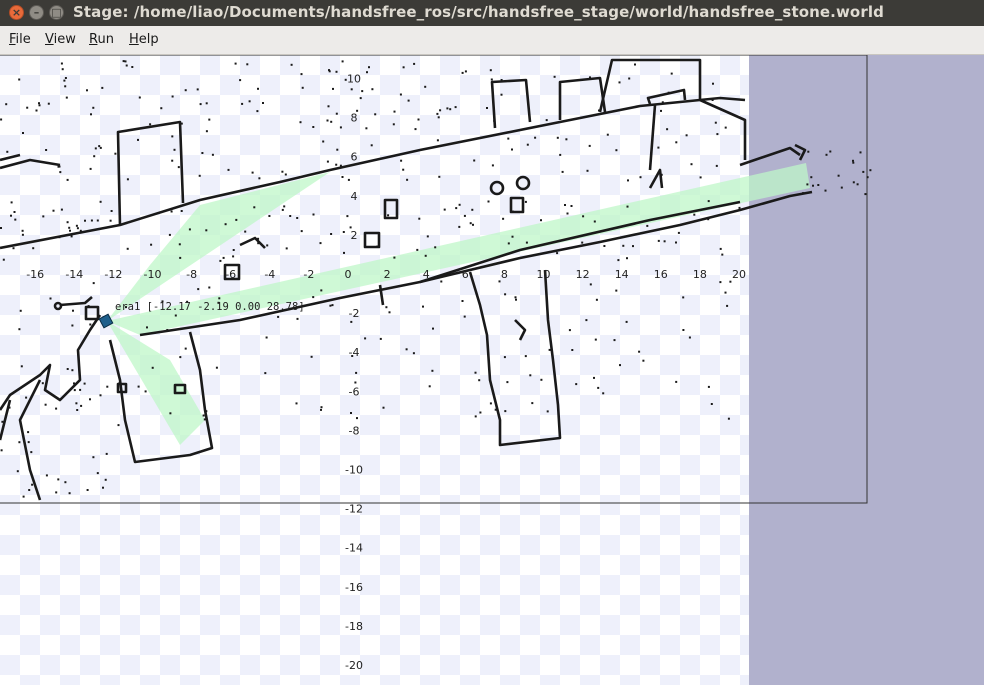 The height and width of the screenshot is (685, 984). Describe the element at coordinates (16, 12) in the screenshot. I see `close-window-button: ×` at that location.